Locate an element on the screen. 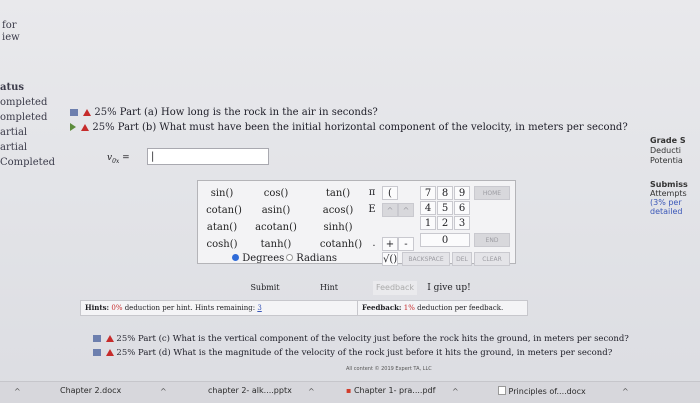  potential-label: Potentia is located at coordinates (666, 160).